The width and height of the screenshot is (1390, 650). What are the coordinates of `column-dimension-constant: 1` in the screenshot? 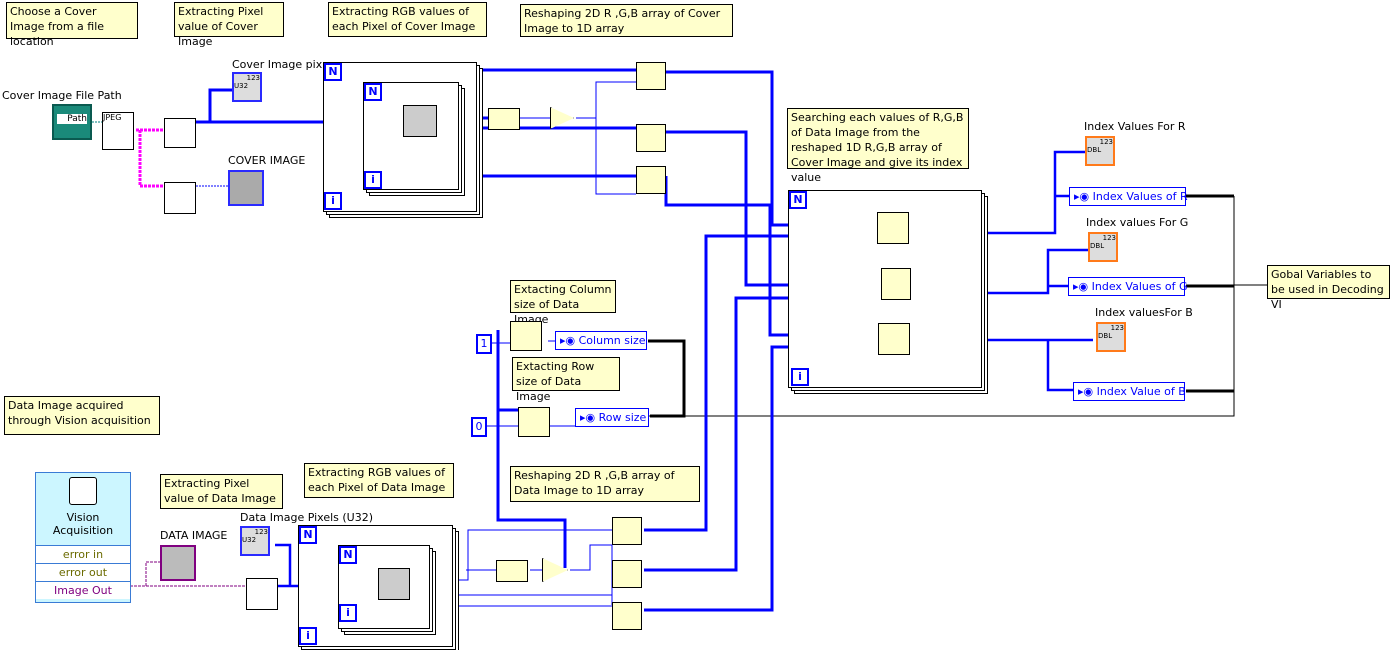 It's located at (484, 344).